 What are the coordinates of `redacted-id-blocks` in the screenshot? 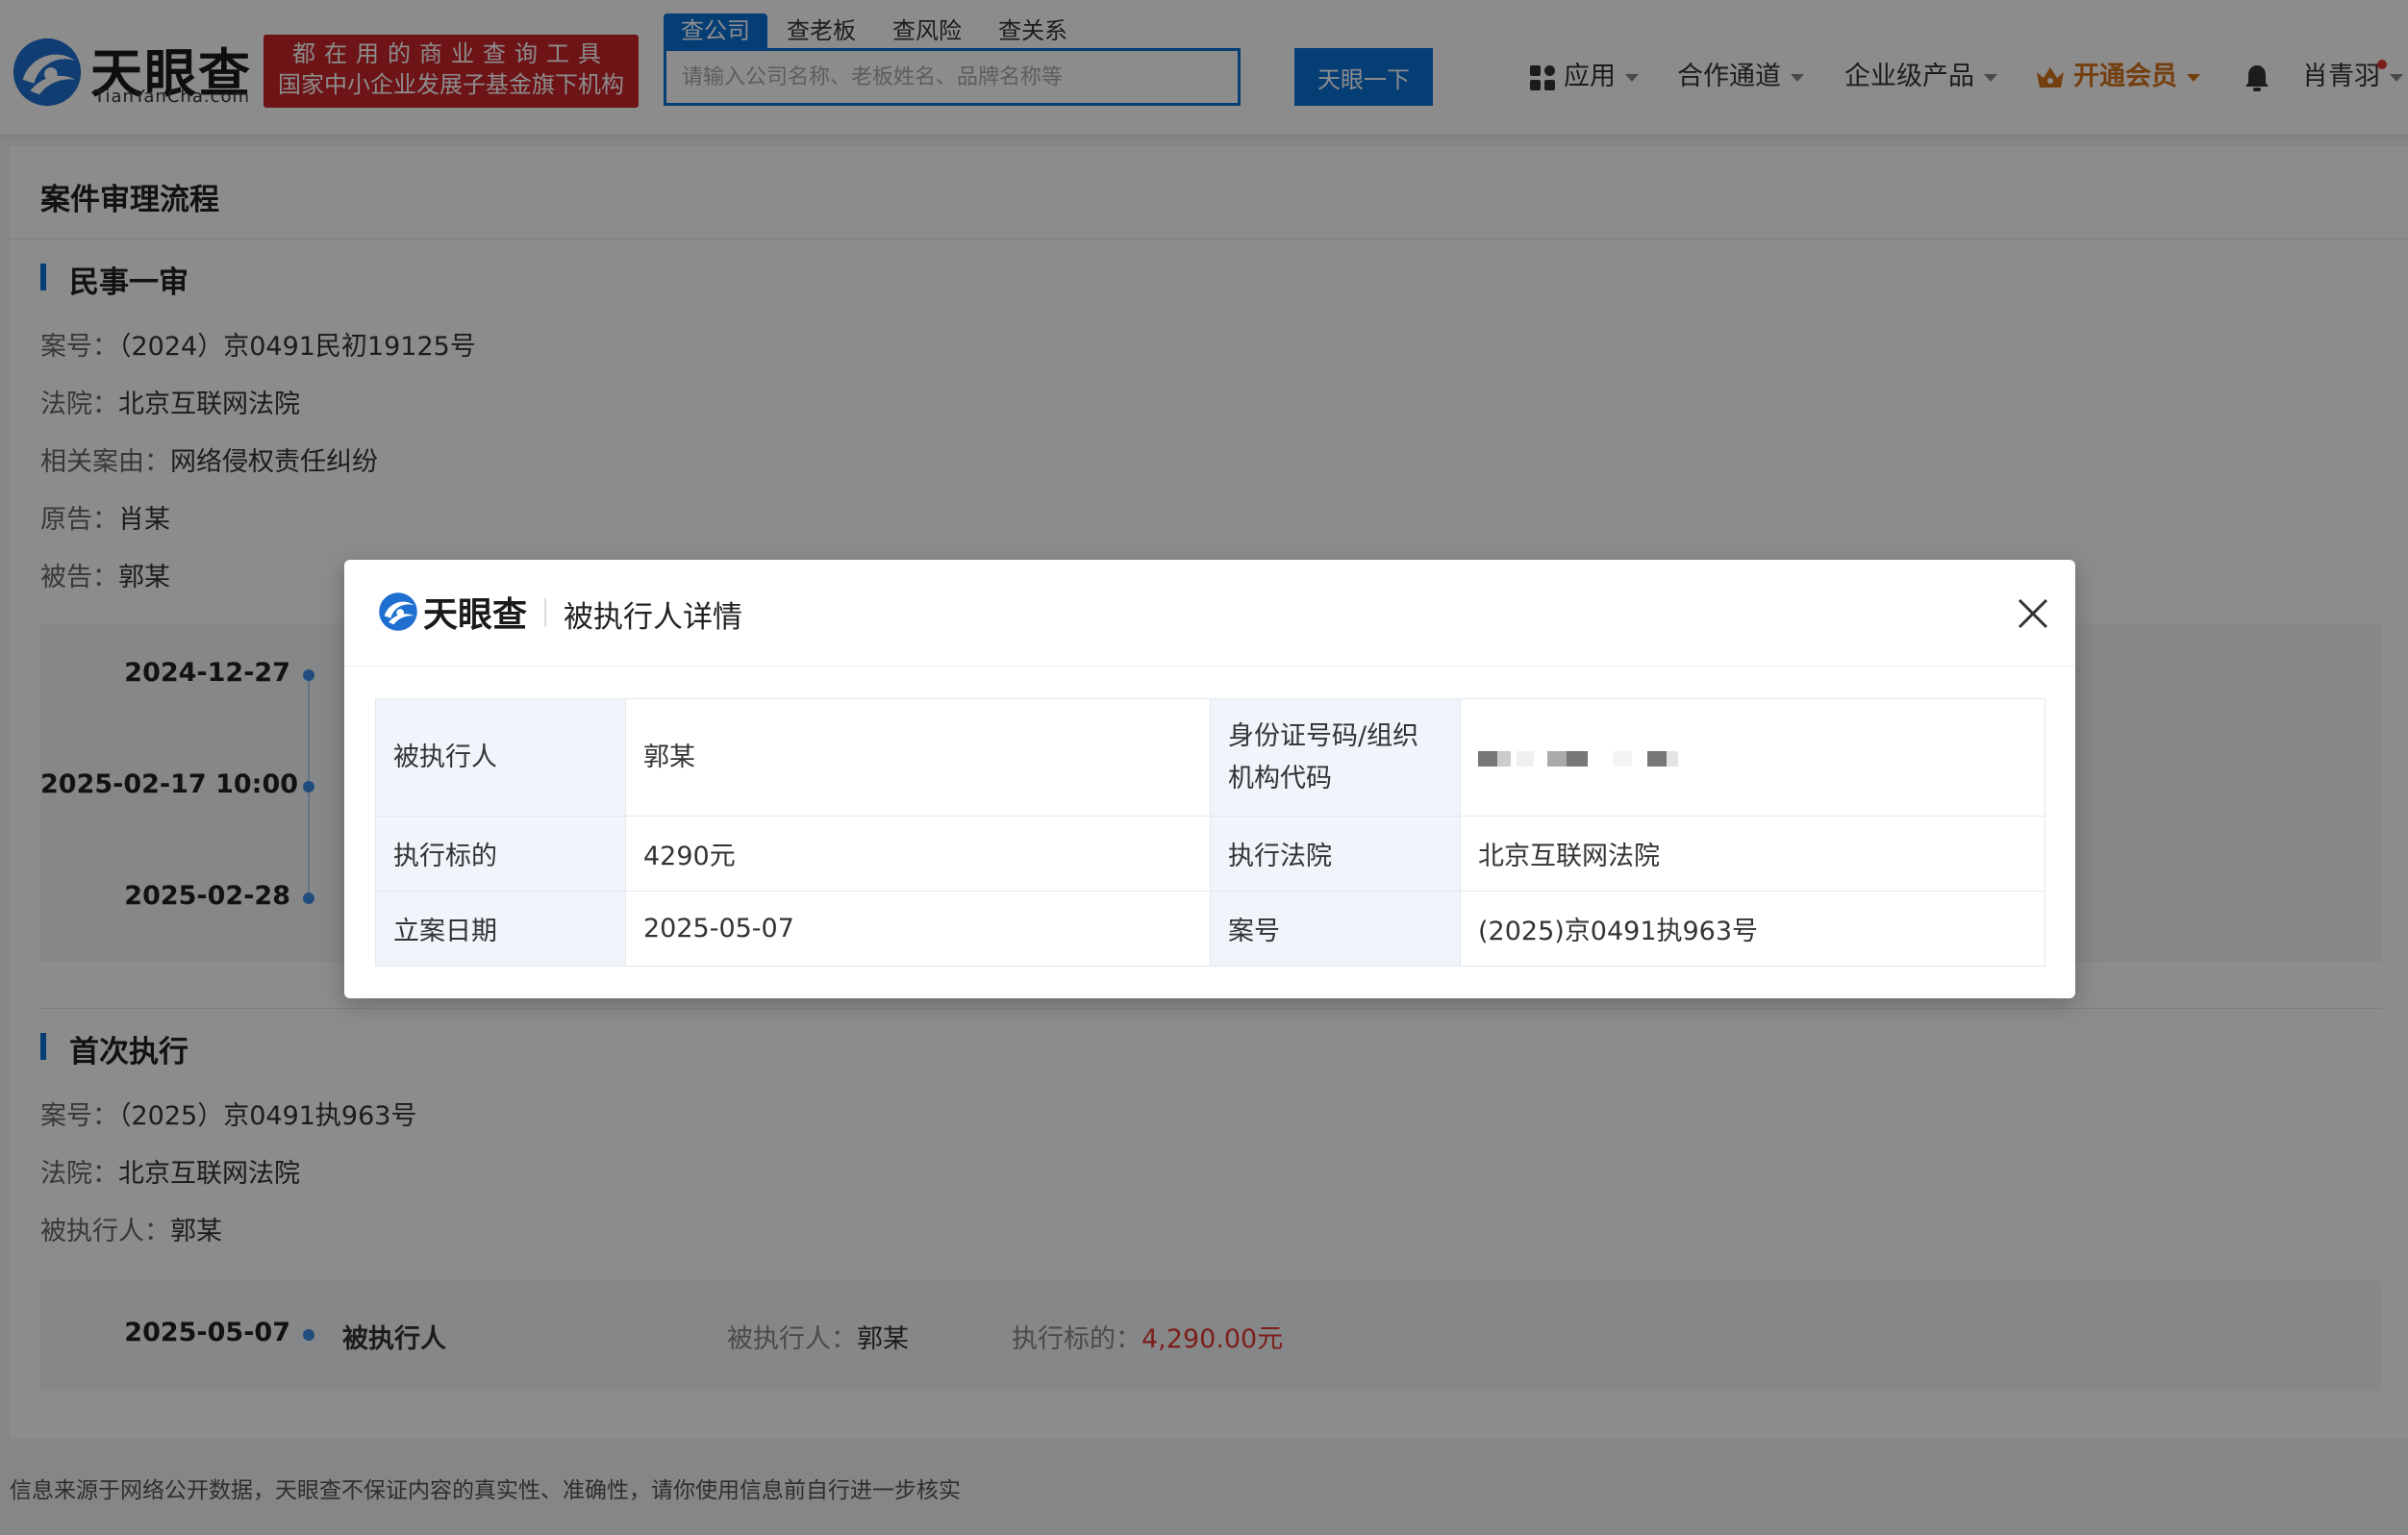 It's located at (1578, 759).